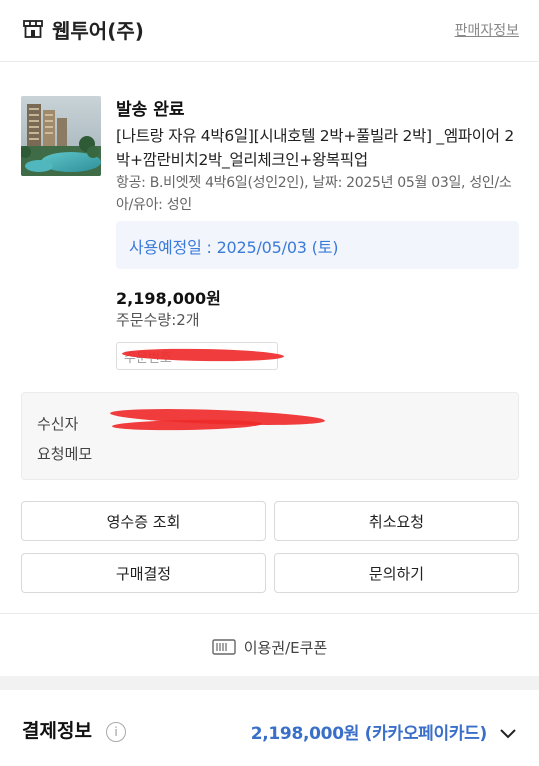  What do you see at coordinates (57, 731) in the screenshot?
I see `payment-title: 결제정보` at bounding box center [57, 731].